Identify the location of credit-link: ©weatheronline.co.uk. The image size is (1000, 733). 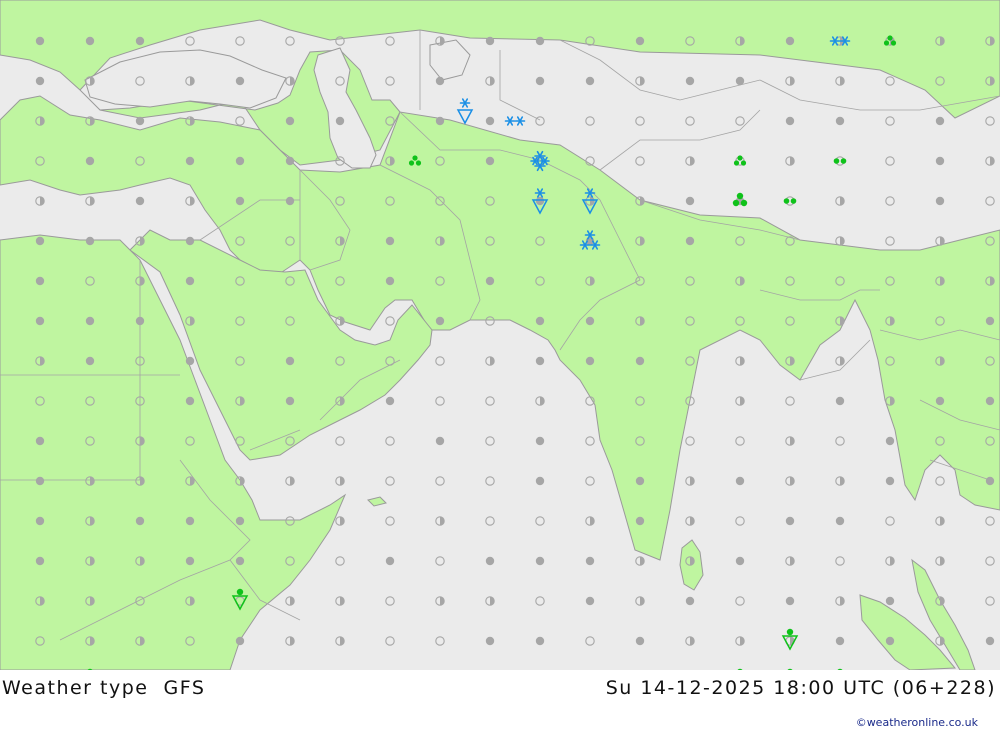
(917, 722).